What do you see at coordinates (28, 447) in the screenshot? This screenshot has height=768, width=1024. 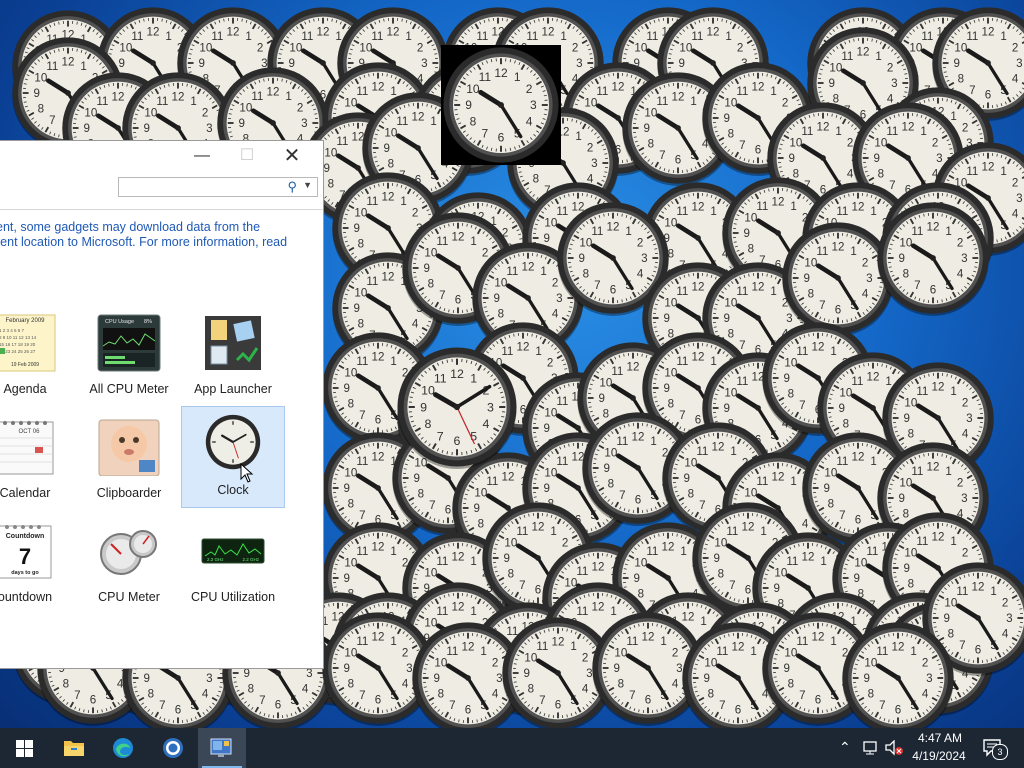 I see `calendar-icon: OCT 06` at bounding box center [28, 447].